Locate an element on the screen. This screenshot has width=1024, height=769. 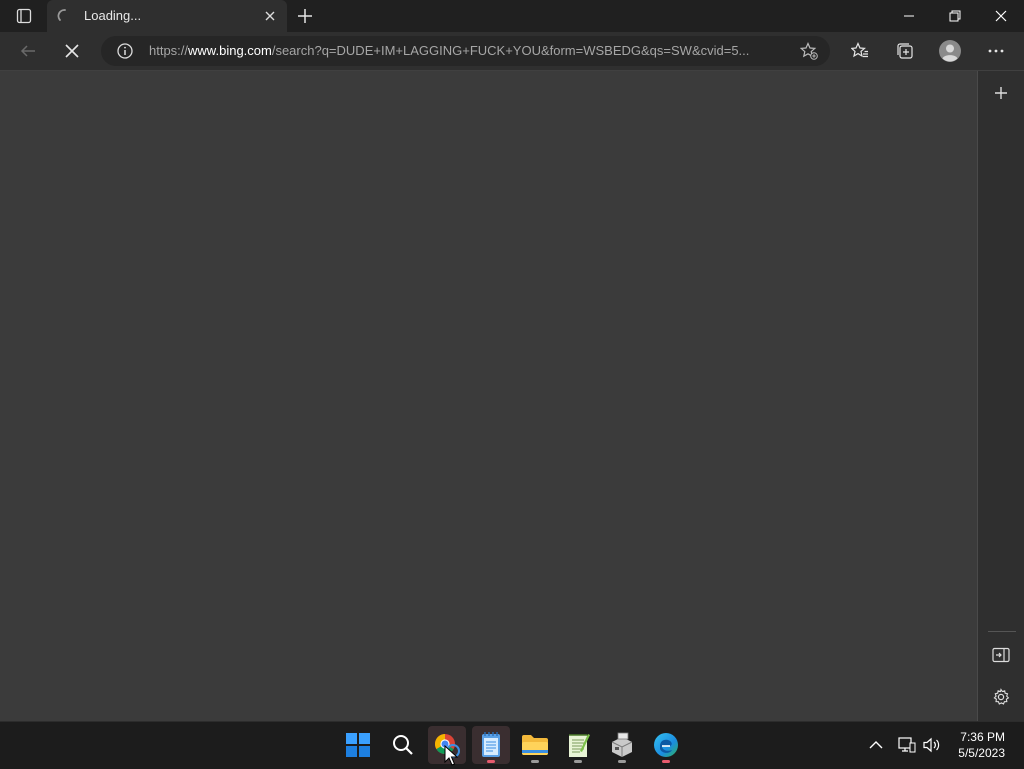
more-icon is located at coordinates (996, 51).